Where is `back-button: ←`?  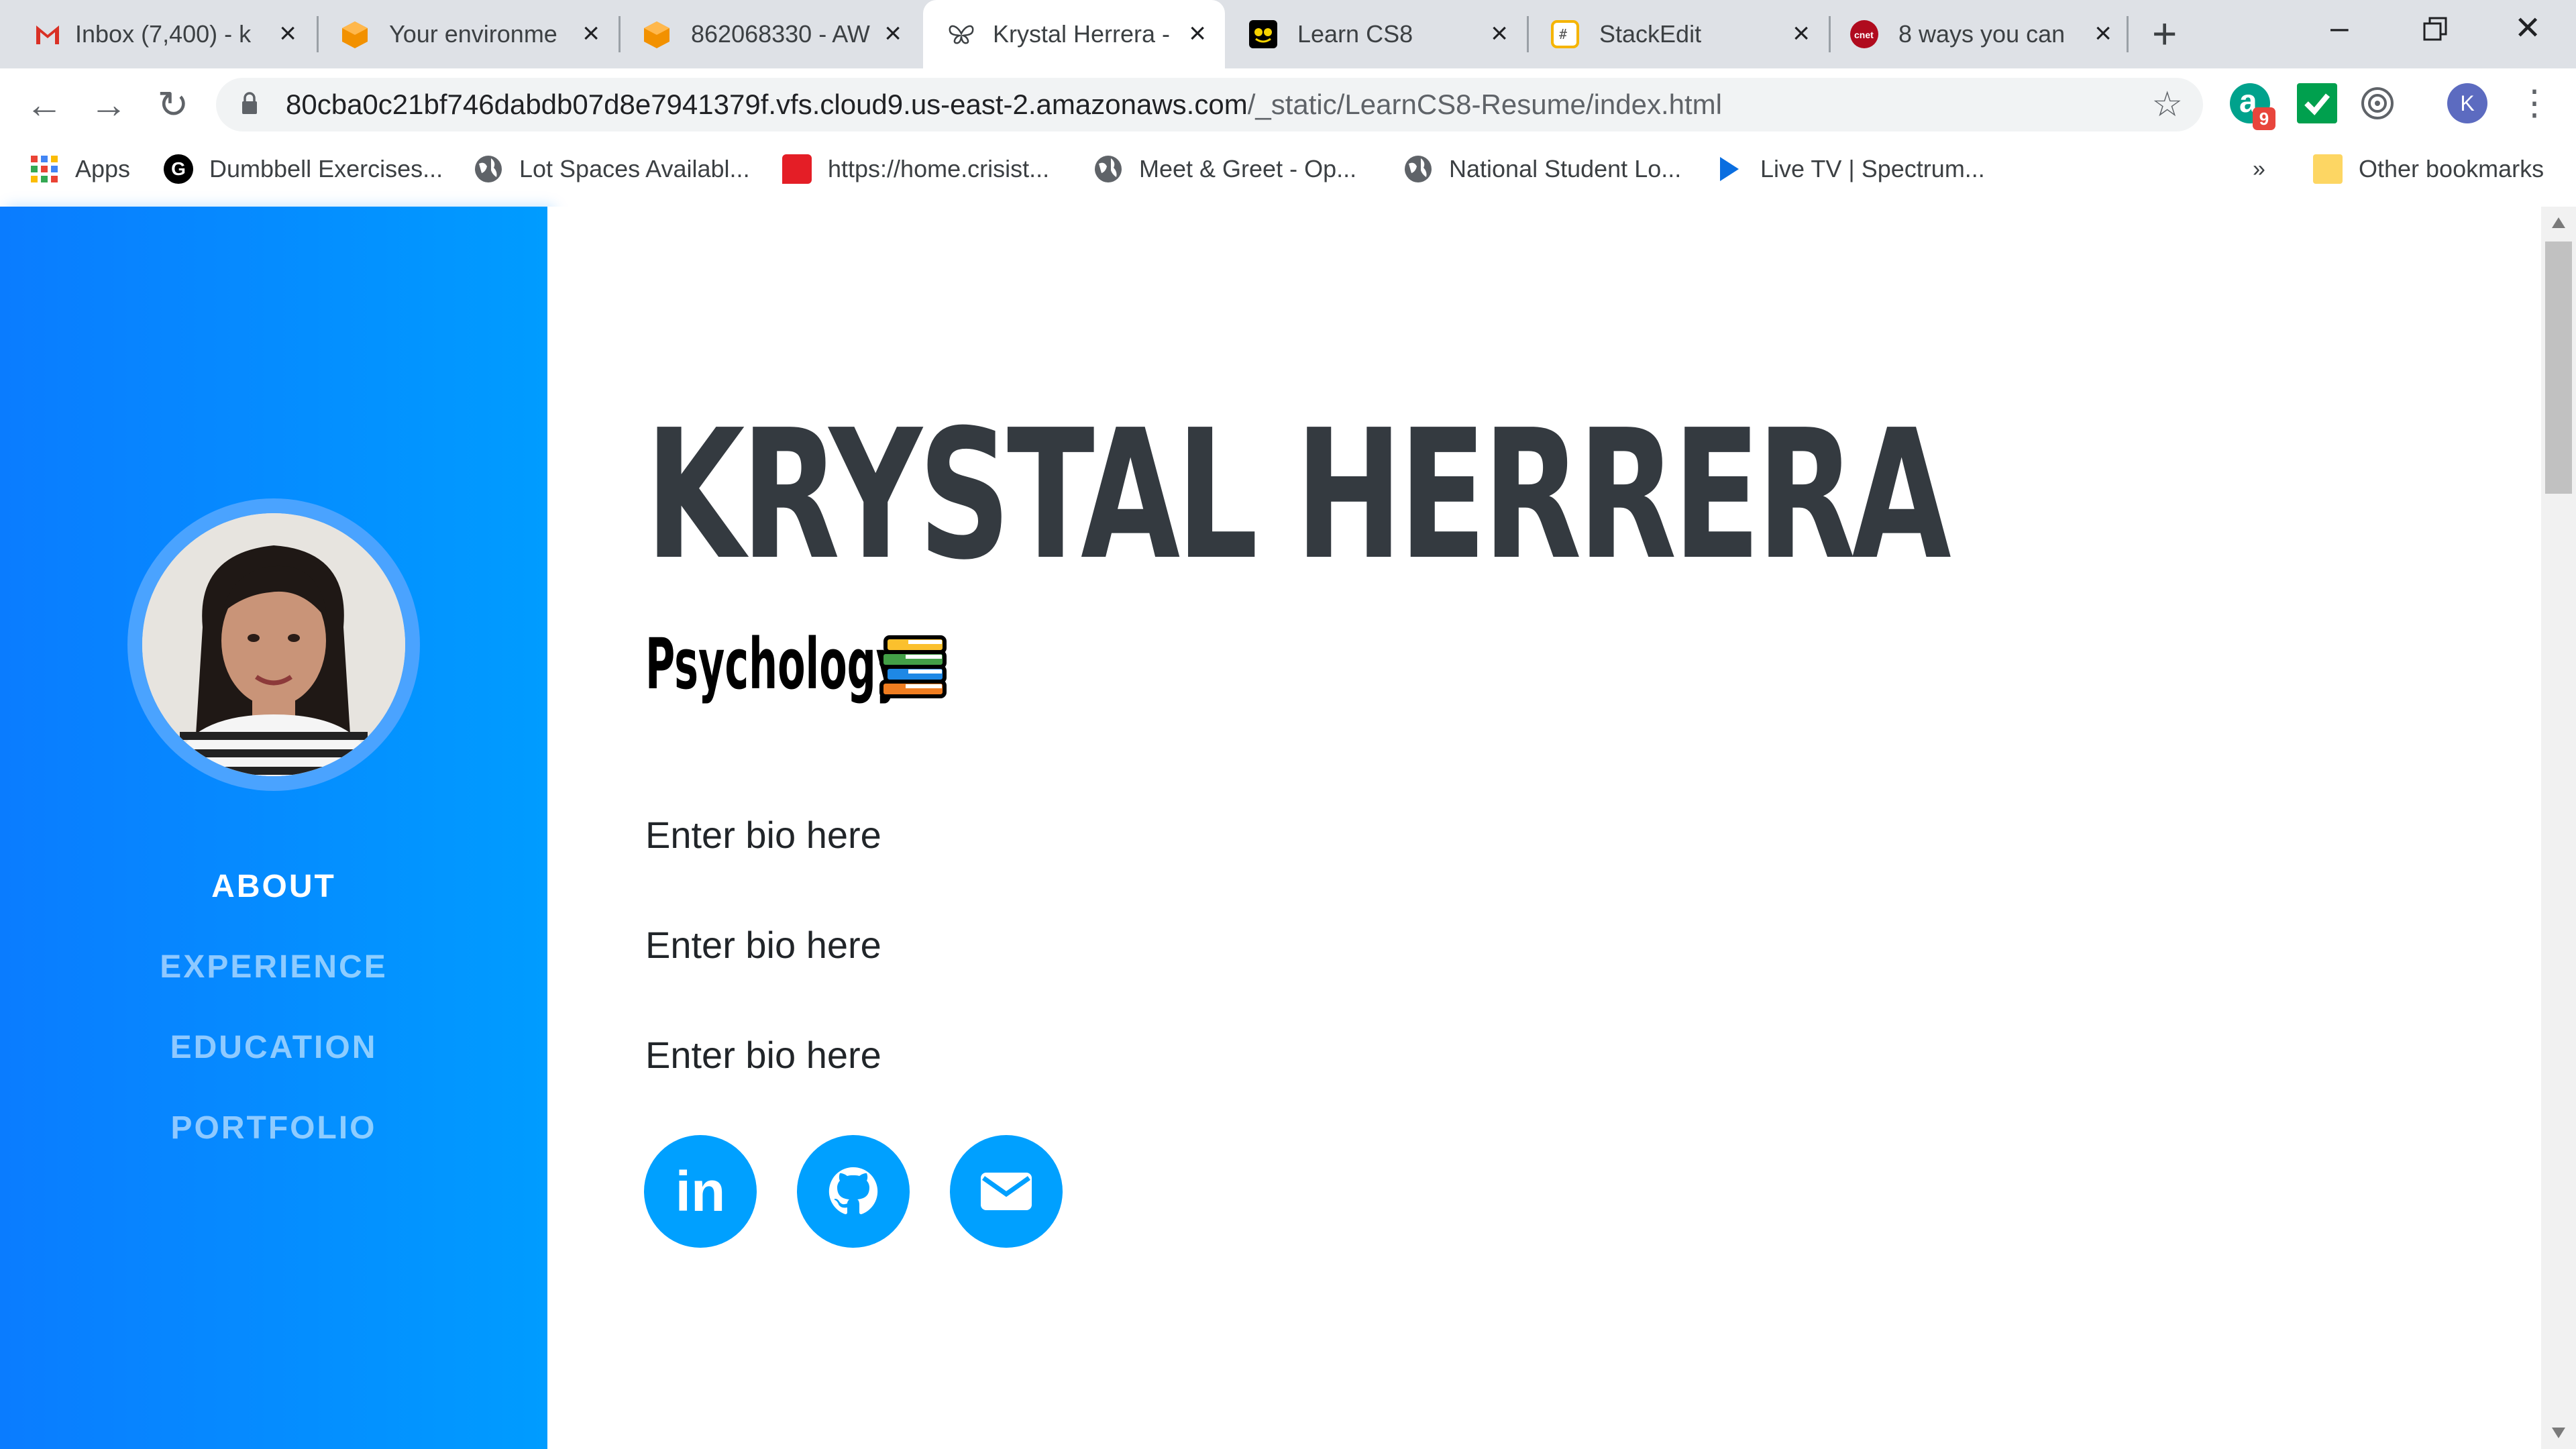 back-button: ← is located at coordinates (44, 104).